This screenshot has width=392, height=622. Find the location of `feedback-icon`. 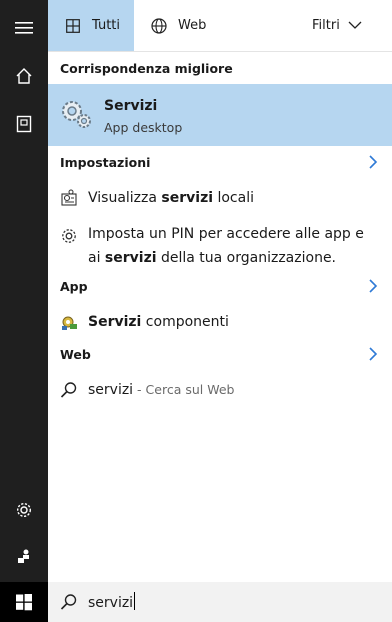

feedback-icon is located at coordinates (23, 556).